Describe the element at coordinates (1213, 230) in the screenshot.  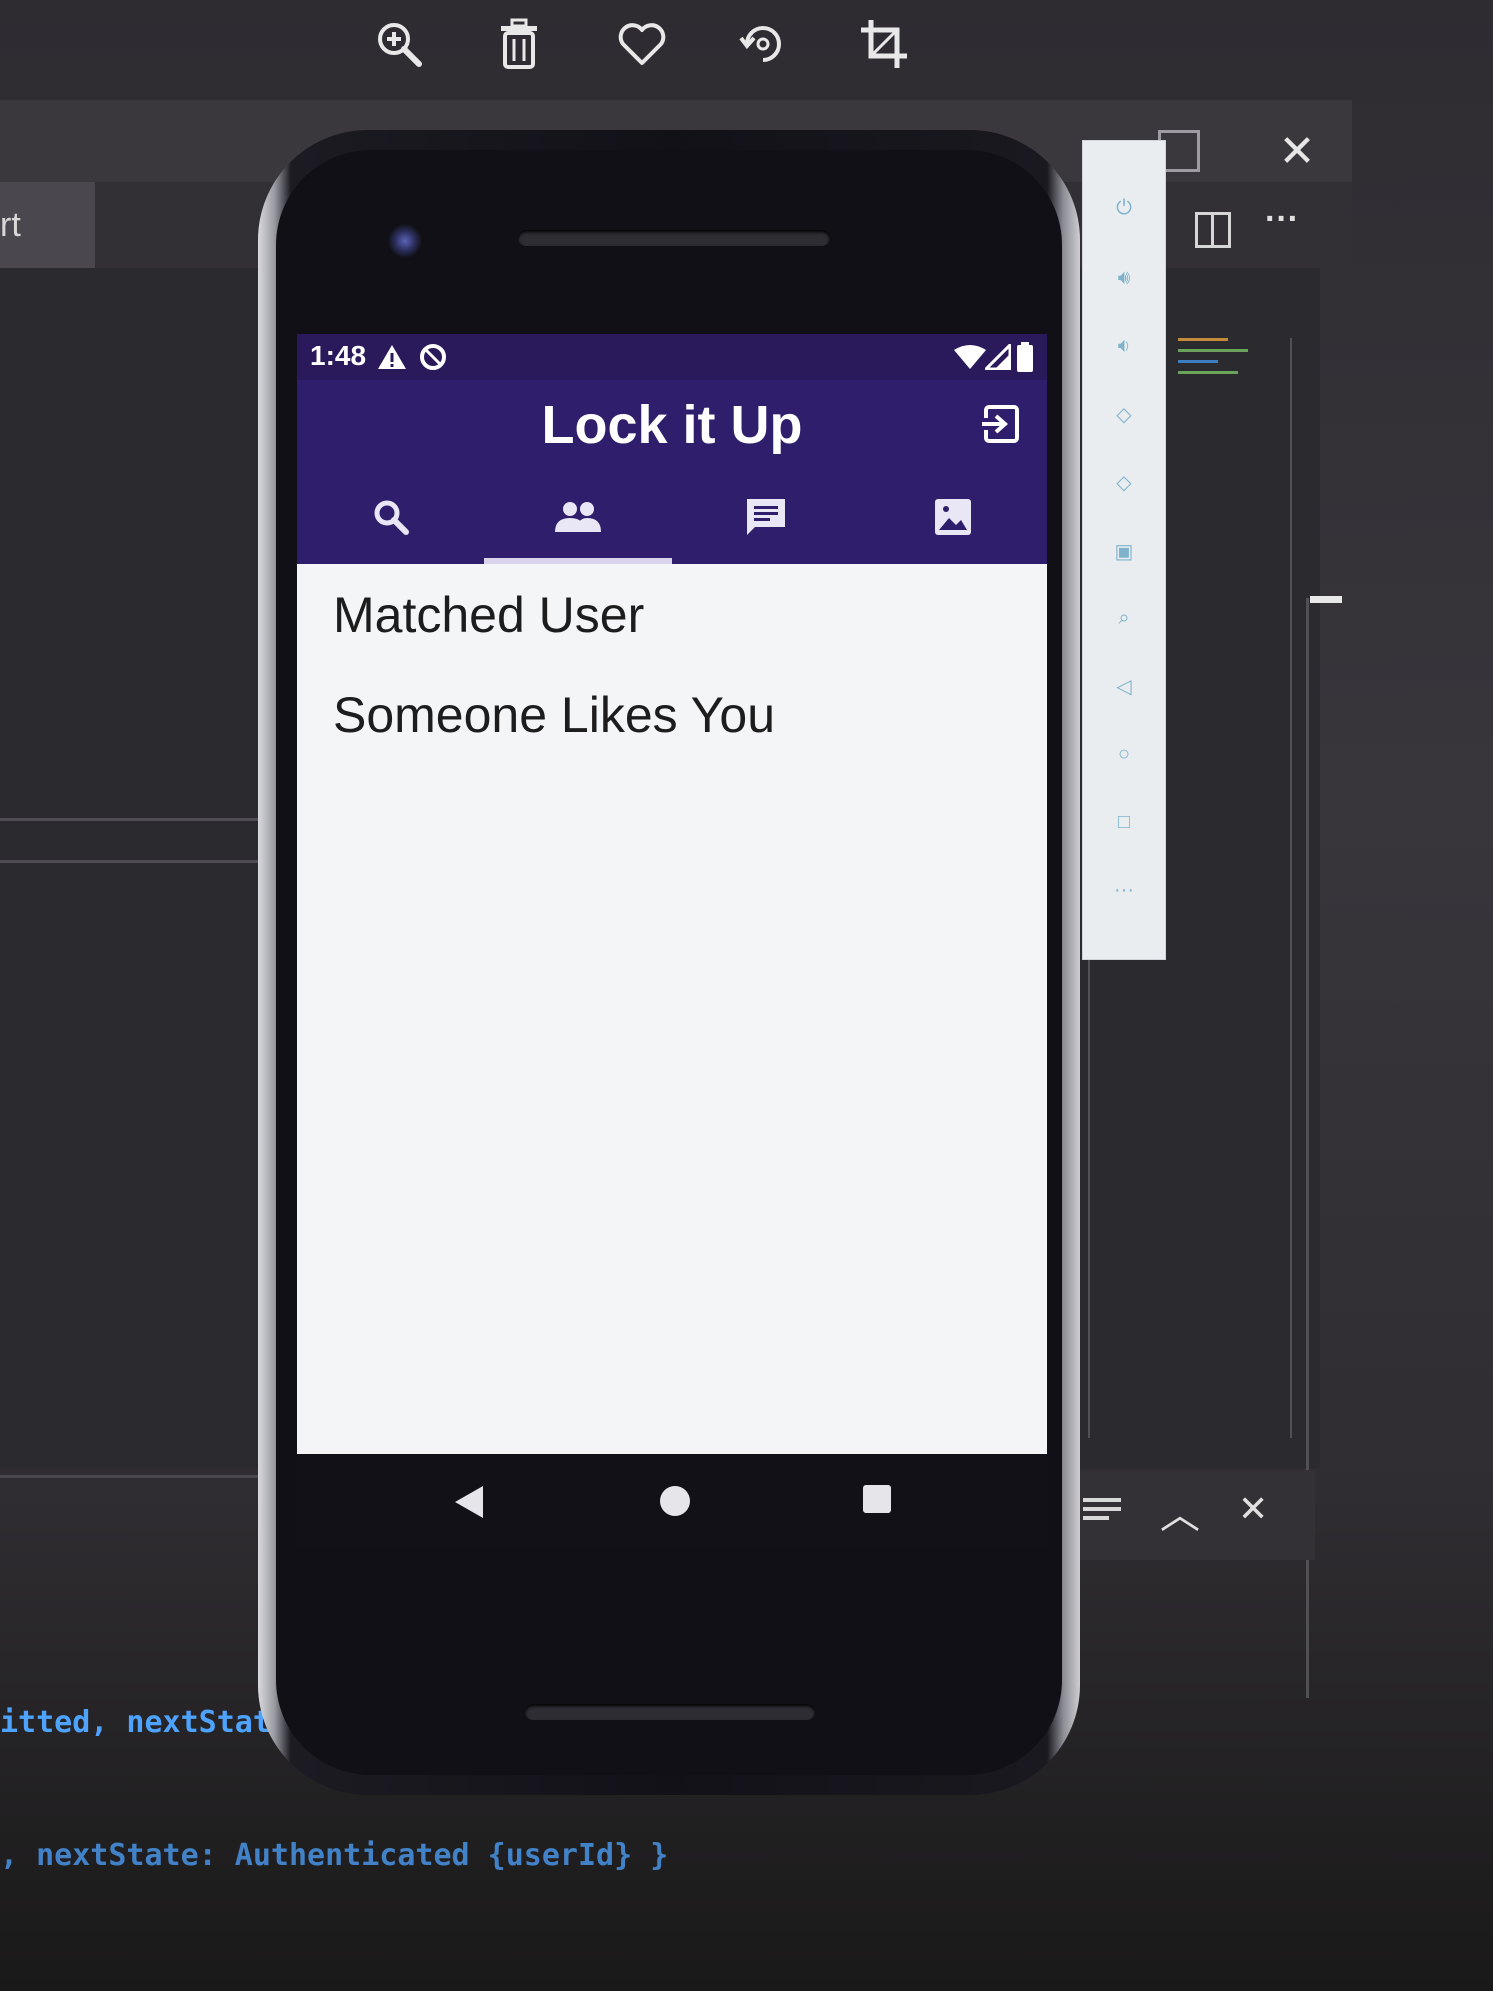
I see `split-editor-icon` at that location.